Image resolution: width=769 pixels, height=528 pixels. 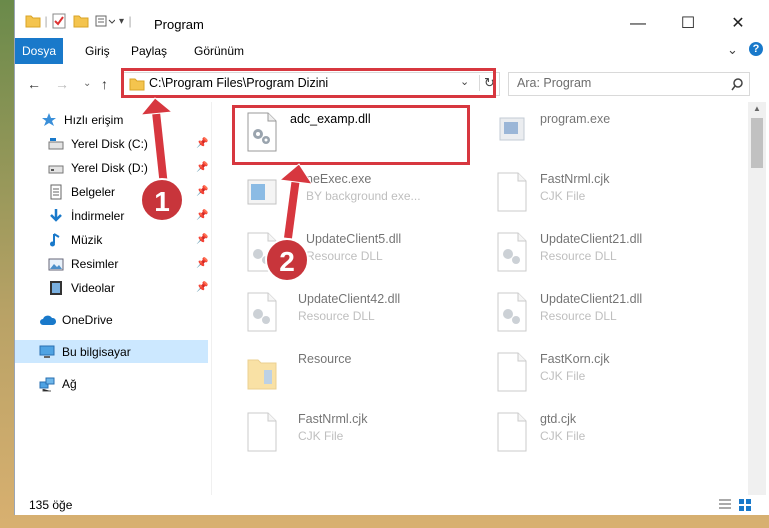 What do you see at coordinates (287, 260) in the screenshot?
I see `callout-2-badge: 2` at bounding box center [287, 260].